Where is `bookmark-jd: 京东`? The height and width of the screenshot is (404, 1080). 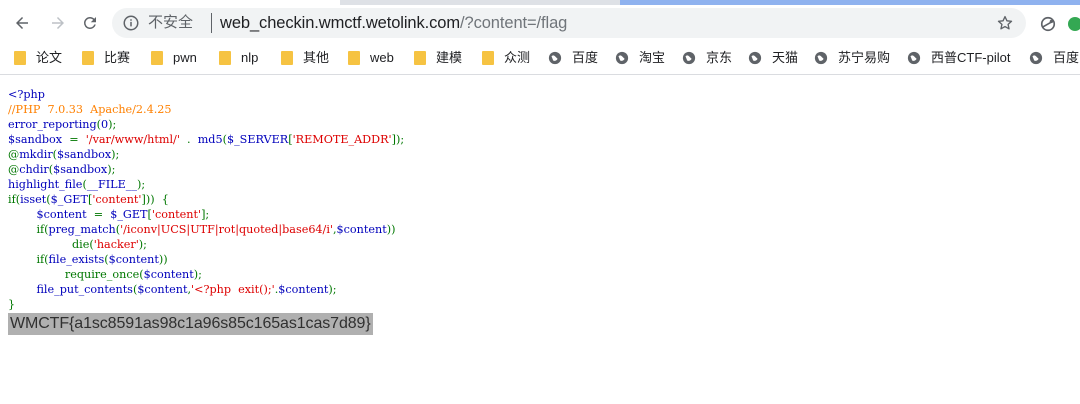 bookmark-jd: 京东 is located at coordinates (707, 58).